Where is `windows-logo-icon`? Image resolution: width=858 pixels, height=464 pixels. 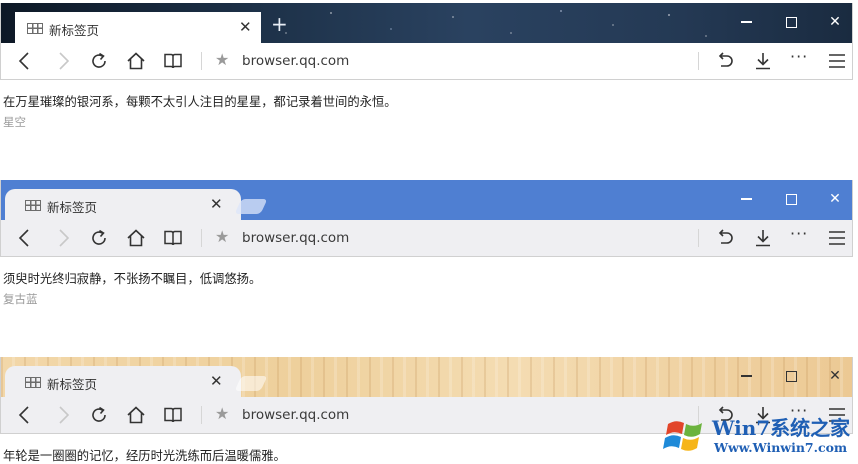 windows-logo-icon is located at coordinates (682, 436).